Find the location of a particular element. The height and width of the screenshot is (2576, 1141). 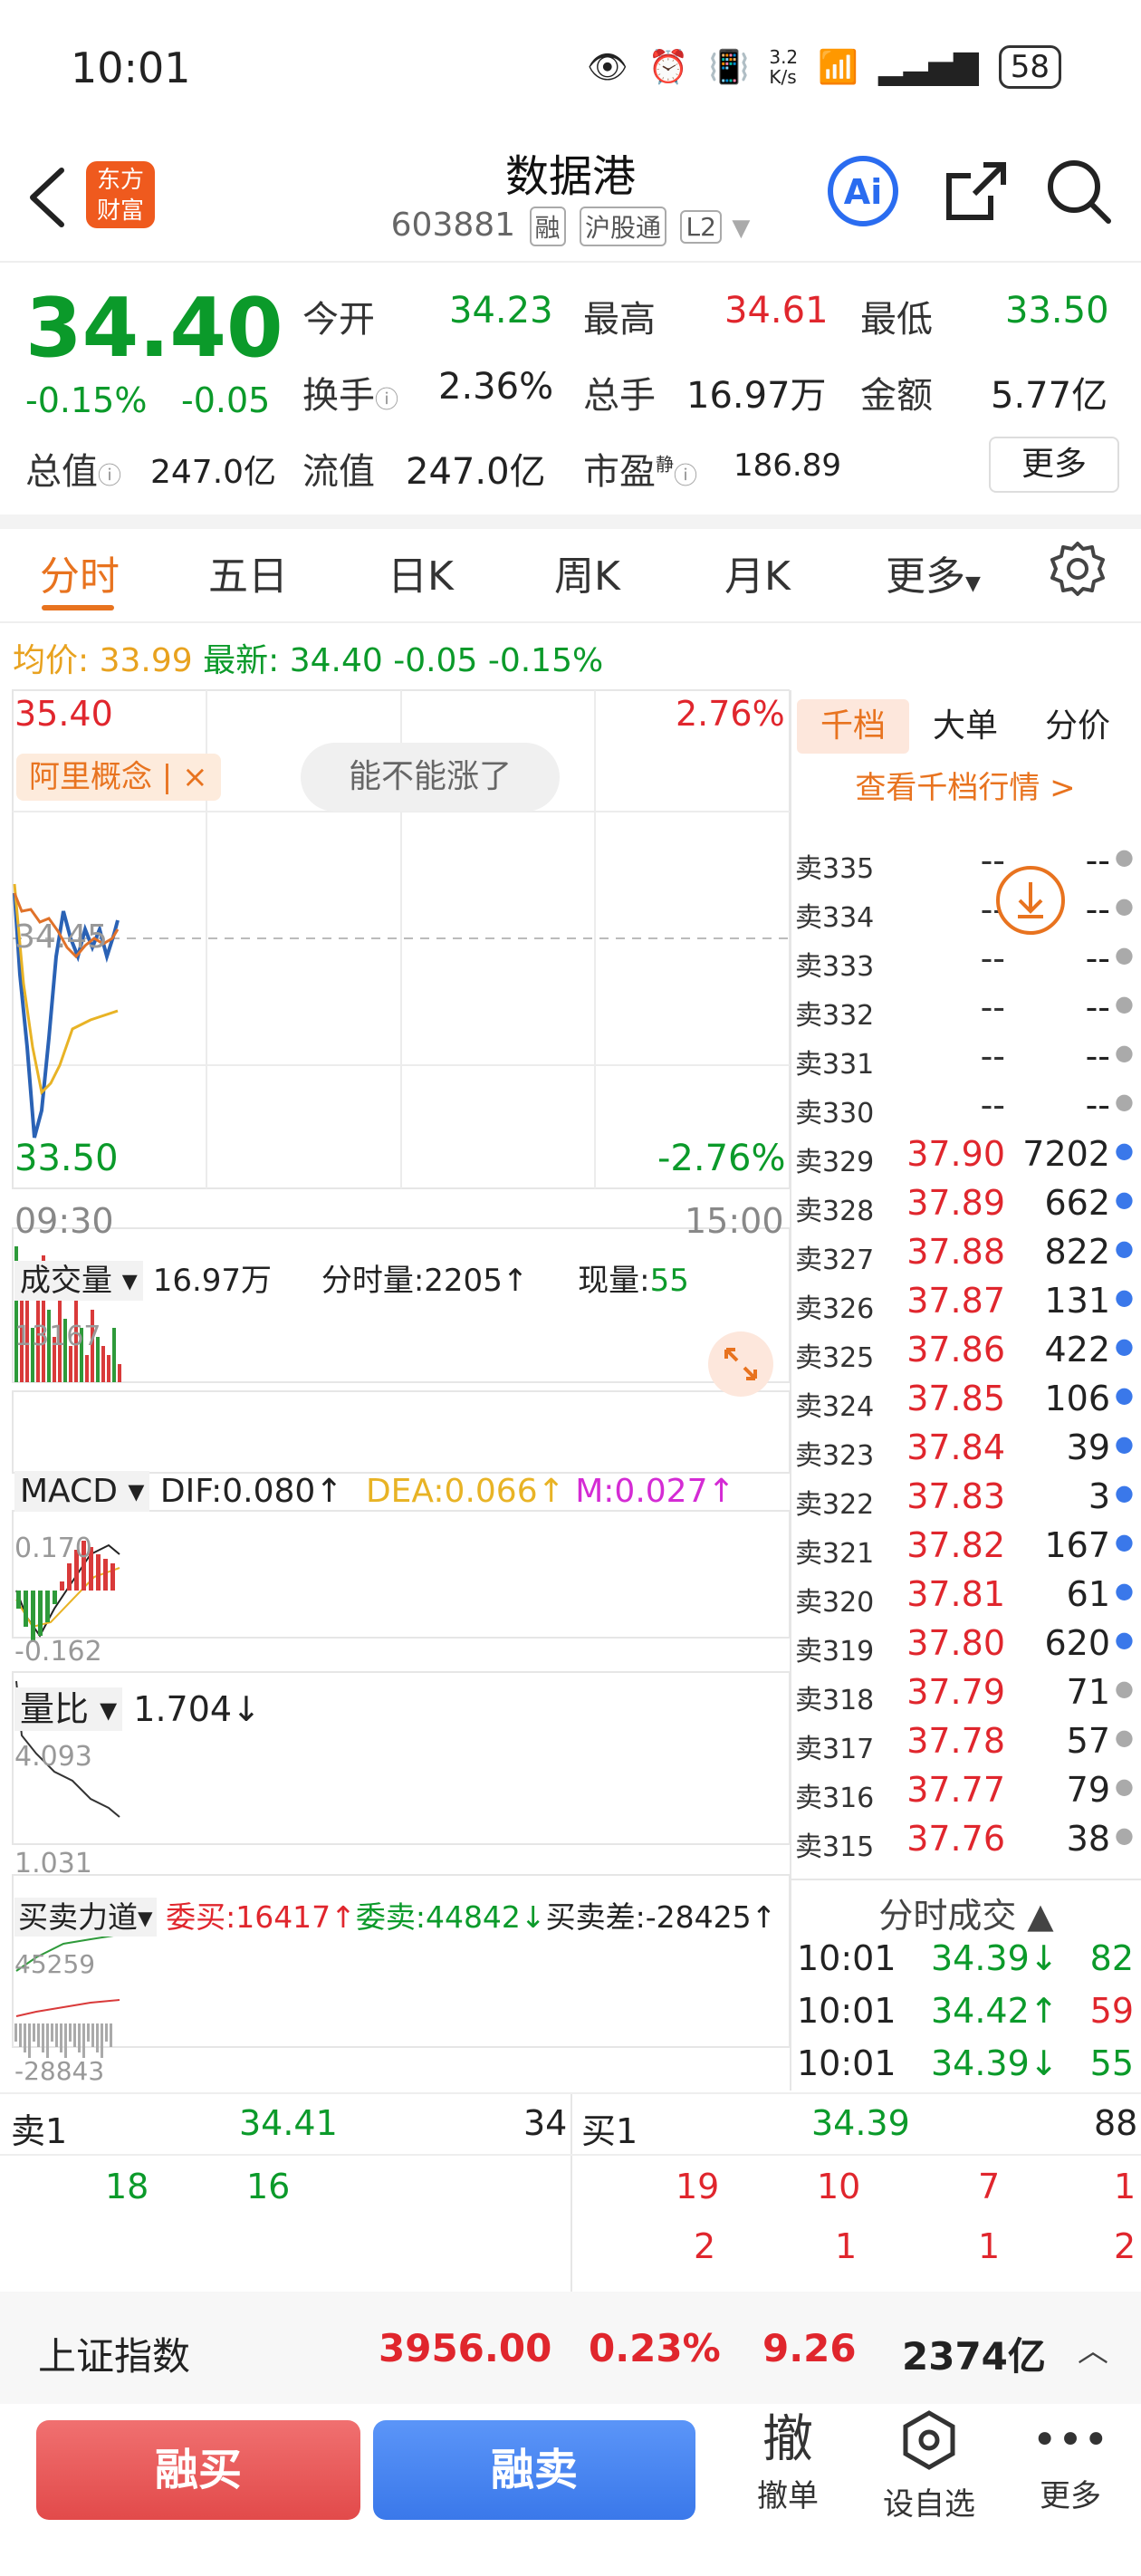

tick-price: 34.39↓ is located at coordinates (995, 1958).